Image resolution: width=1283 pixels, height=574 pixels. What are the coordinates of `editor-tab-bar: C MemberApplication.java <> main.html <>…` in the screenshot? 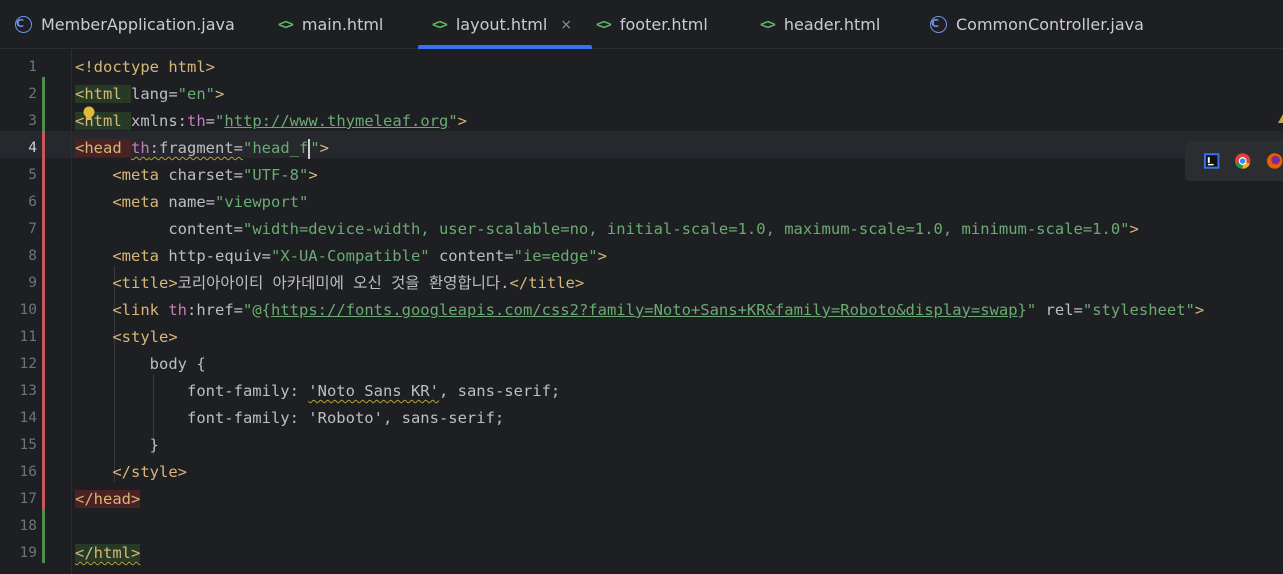 It's located at (641, 24).